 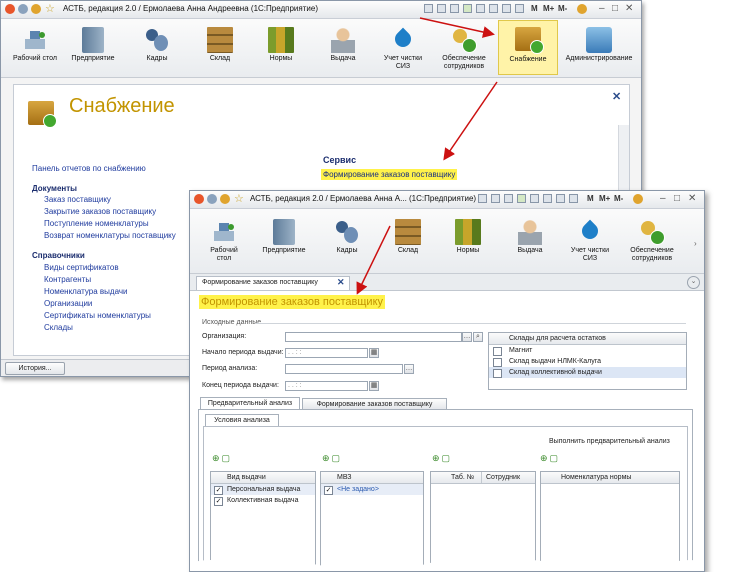 What do you see at coordinates (373, 260) in the screenshot?
I see `arrow-to-form-title` at bounding box center [373, 260].